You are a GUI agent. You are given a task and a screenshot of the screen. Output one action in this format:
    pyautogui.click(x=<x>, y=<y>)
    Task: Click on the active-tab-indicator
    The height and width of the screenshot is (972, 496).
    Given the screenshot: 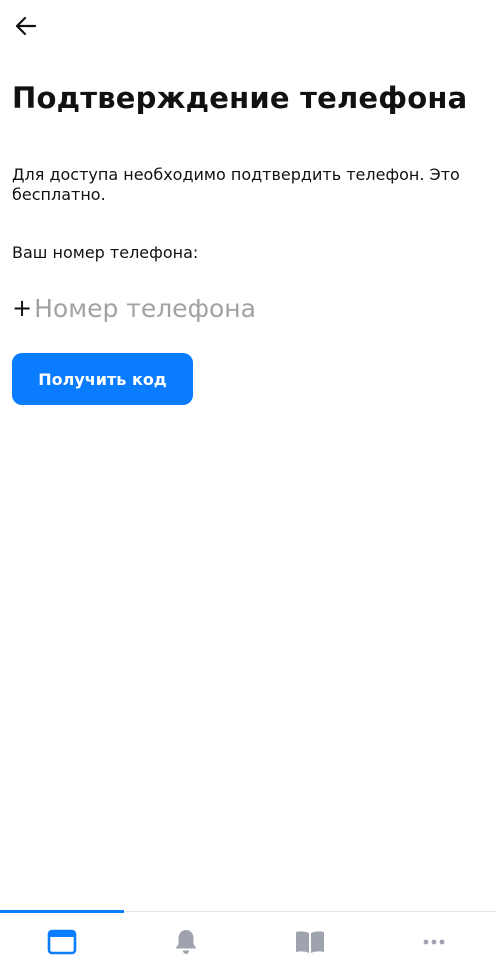 What is the action you would take?
    pyautogui.click(x=62, y=911)
    